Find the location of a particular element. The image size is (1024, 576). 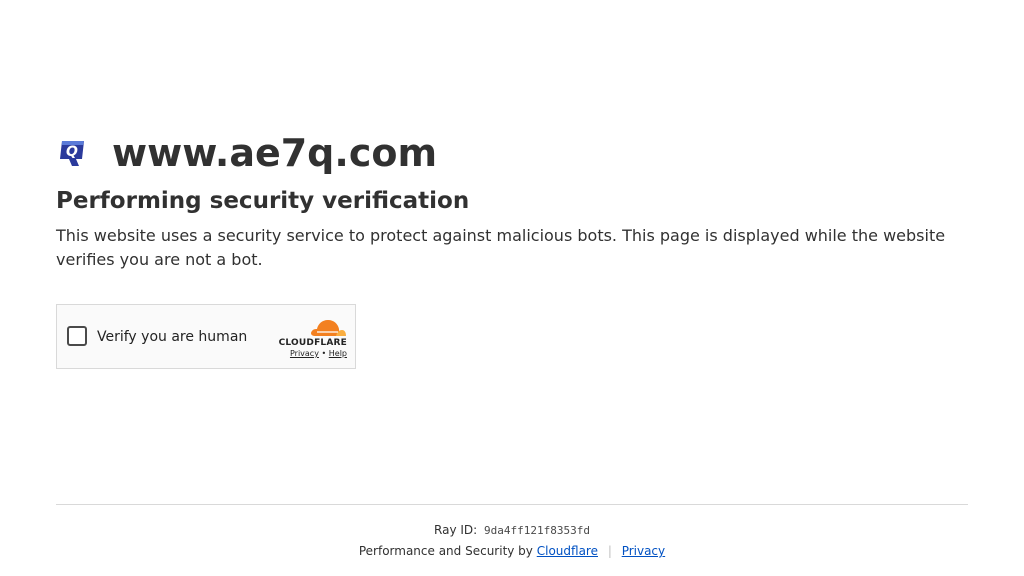

ray-id-label: Ray ID: is located at coordinates (456, 530).